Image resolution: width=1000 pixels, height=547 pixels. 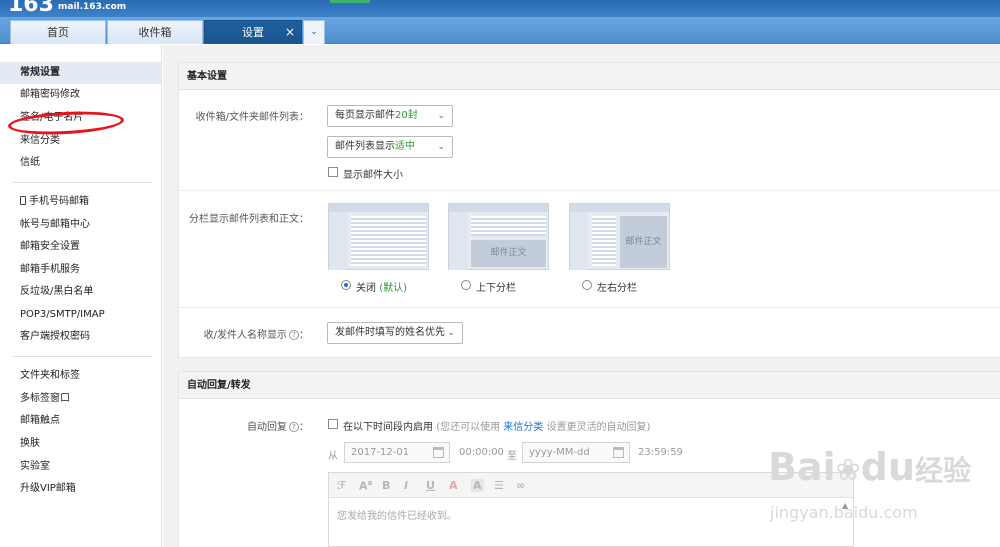 I want to click on tab-settings: 设置 ×, so click(x=253, y=32).